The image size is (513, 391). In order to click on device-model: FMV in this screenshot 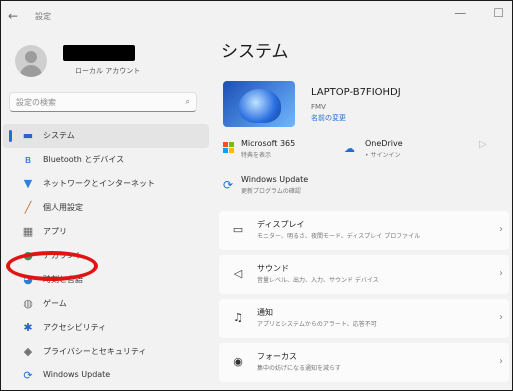, I will do `click(318, 107)`.